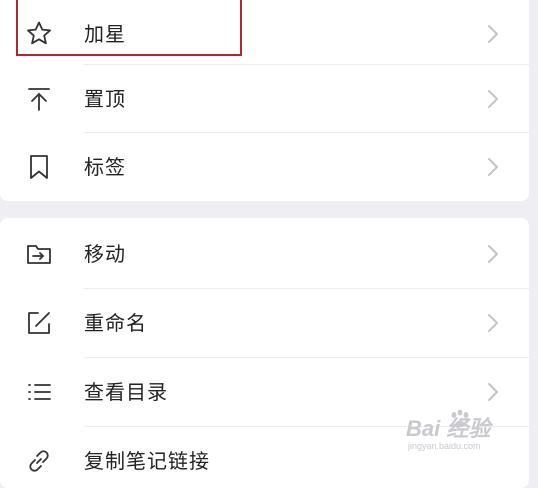  I want to click on menu-item-star: 加星, so click(264, 34).